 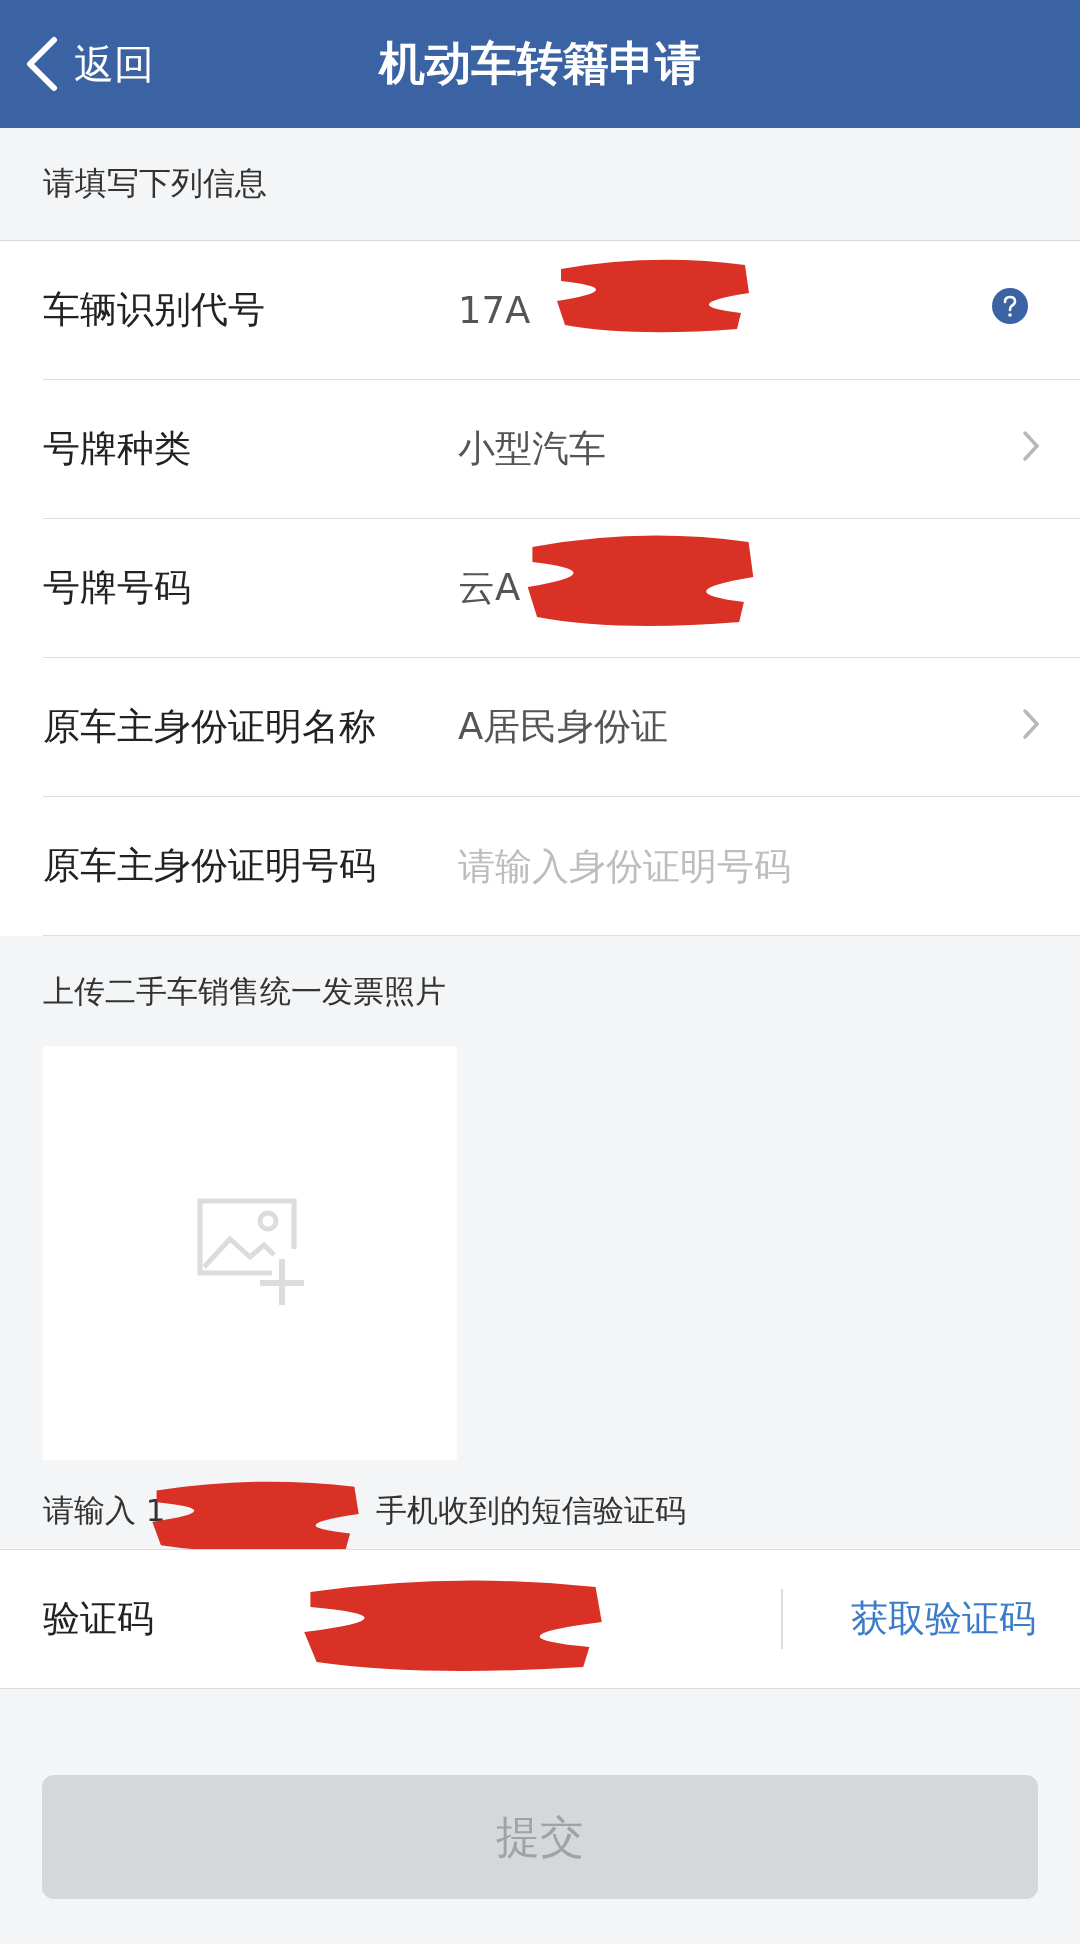 I want to click on field-label: 原车主身份证明号码, so click(x=210, y=866).